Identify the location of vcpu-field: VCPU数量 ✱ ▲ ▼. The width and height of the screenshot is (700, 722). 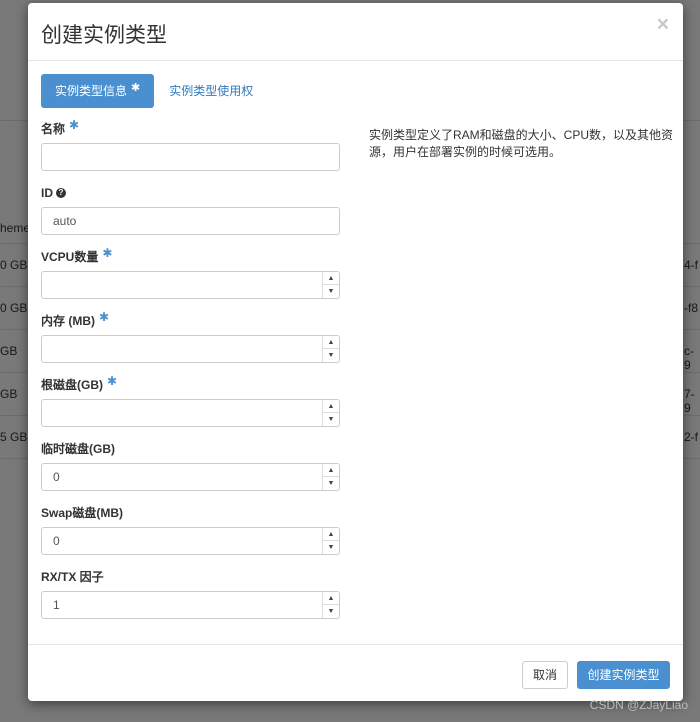
(192, 273).